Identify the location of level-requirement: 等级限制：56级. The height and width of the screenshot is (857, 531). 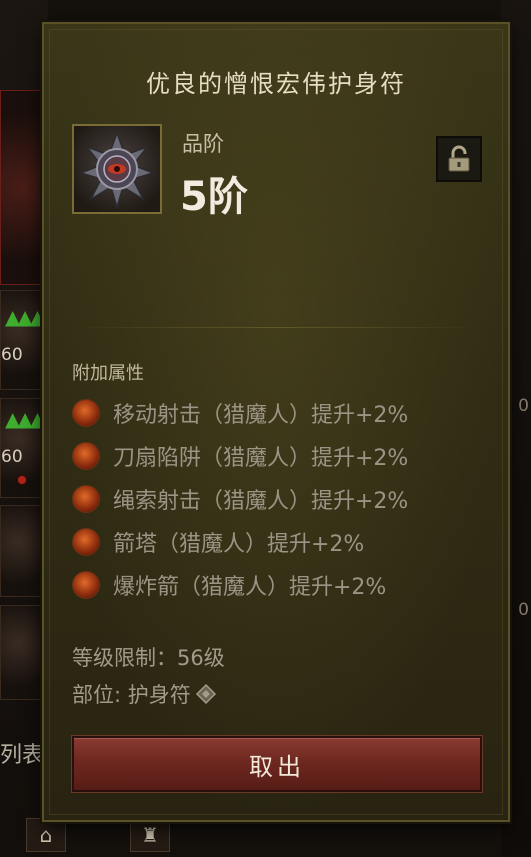
(148, 658).